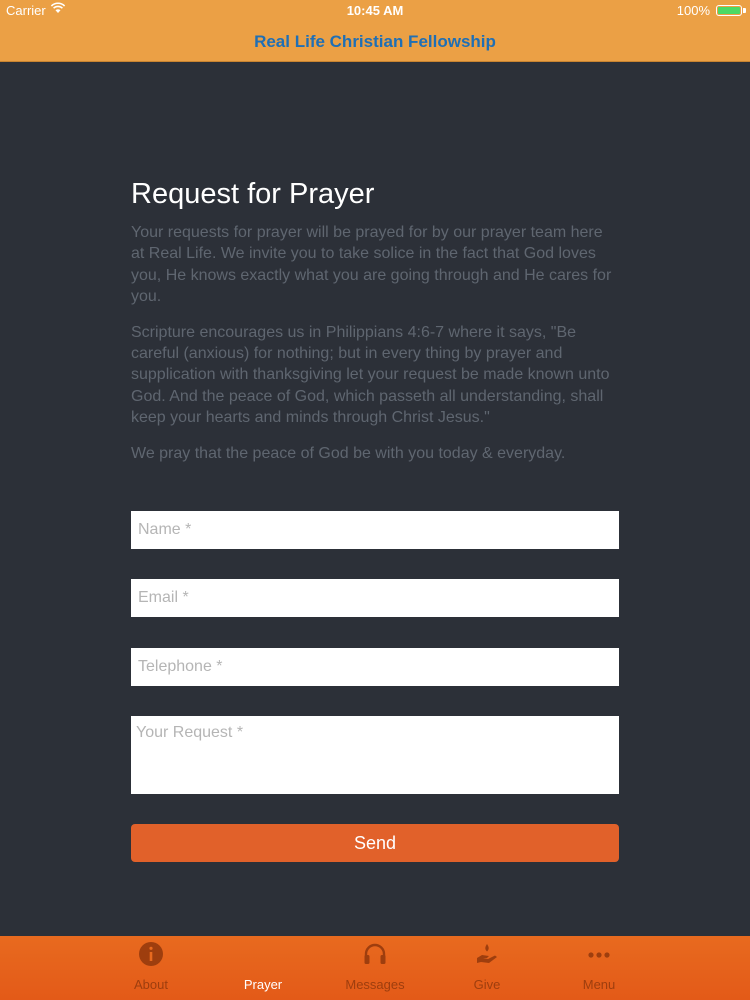 The width and height of the screenshot is (750, 1000). Describe the element at coordinates (263, 954) in the screenshot. I see `praying-hands-icon` at that location.